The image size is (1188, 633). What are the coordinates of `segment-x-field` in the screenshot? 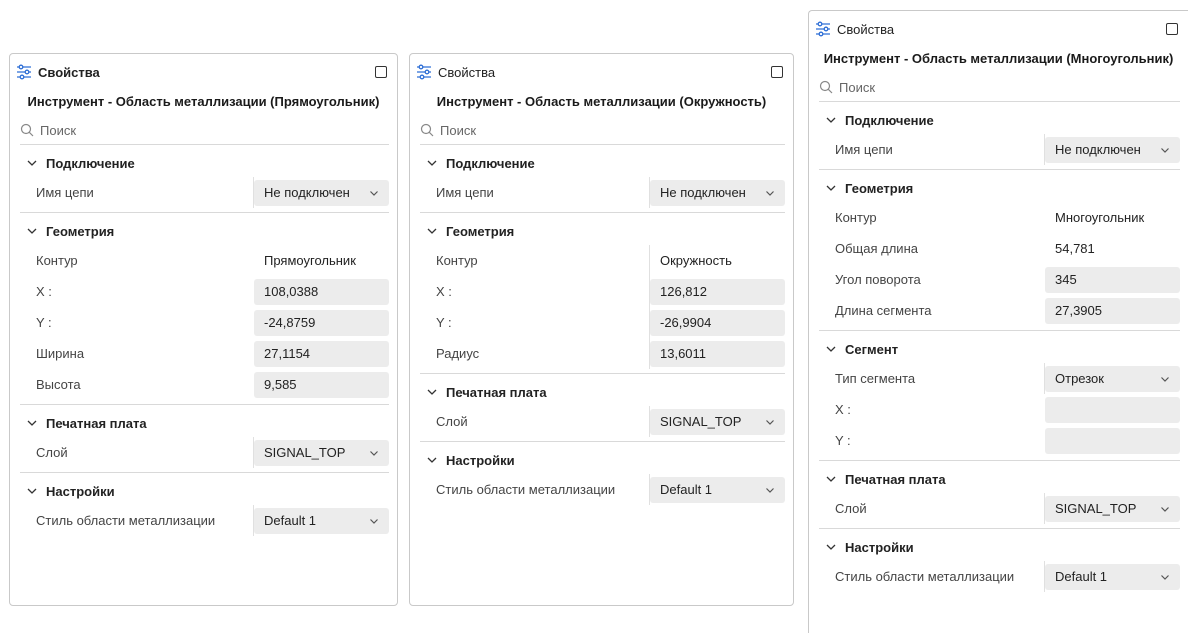 It's located at (1112, 409).